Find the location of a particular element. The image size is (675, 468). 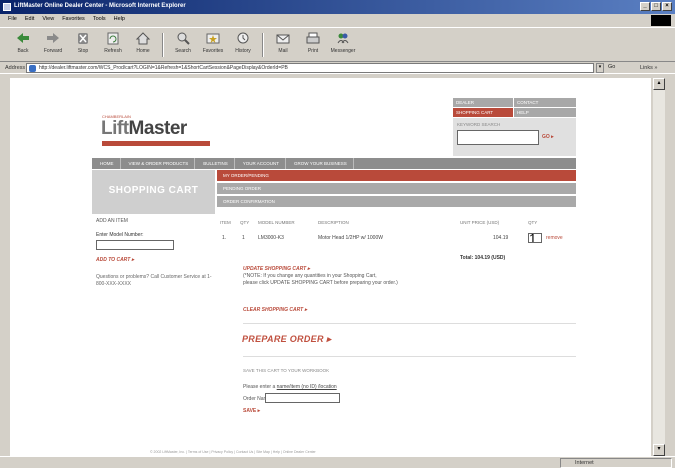

maximize-button: □ is located at coordinates (656, 6).